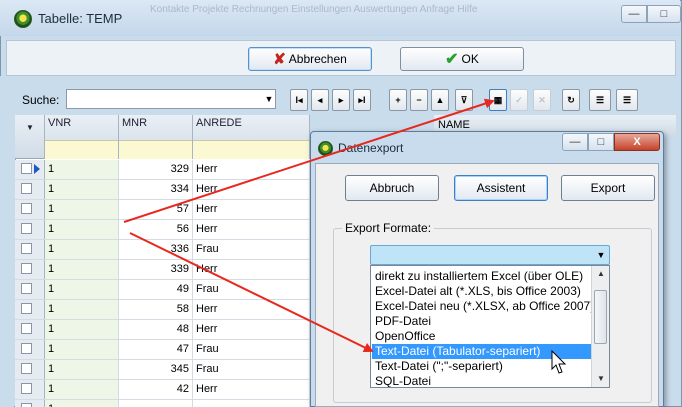 The width and height of the screenshot is (682, 407). What do you see at coordinates (483, 276) in the screenshot?
I see `format-option: direkt zu installiertem Excel (über OLE)` at bounding box center [483, 276].